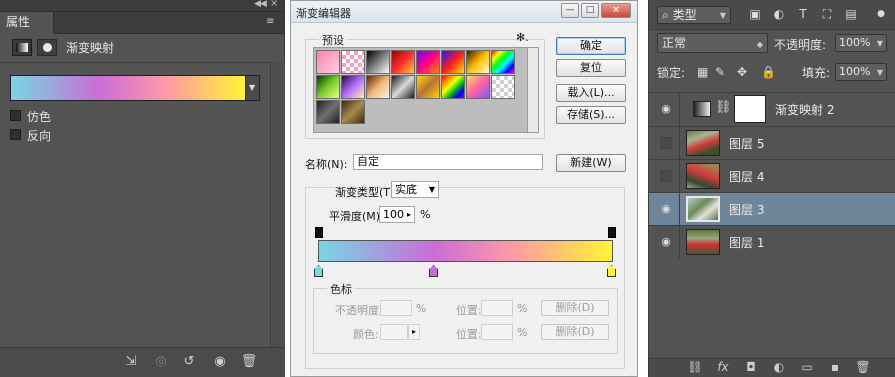  What do you see at coordinates (703, 209) in the screenshot?
I see `layer-thumbnail` at bounding box center [703, 209].